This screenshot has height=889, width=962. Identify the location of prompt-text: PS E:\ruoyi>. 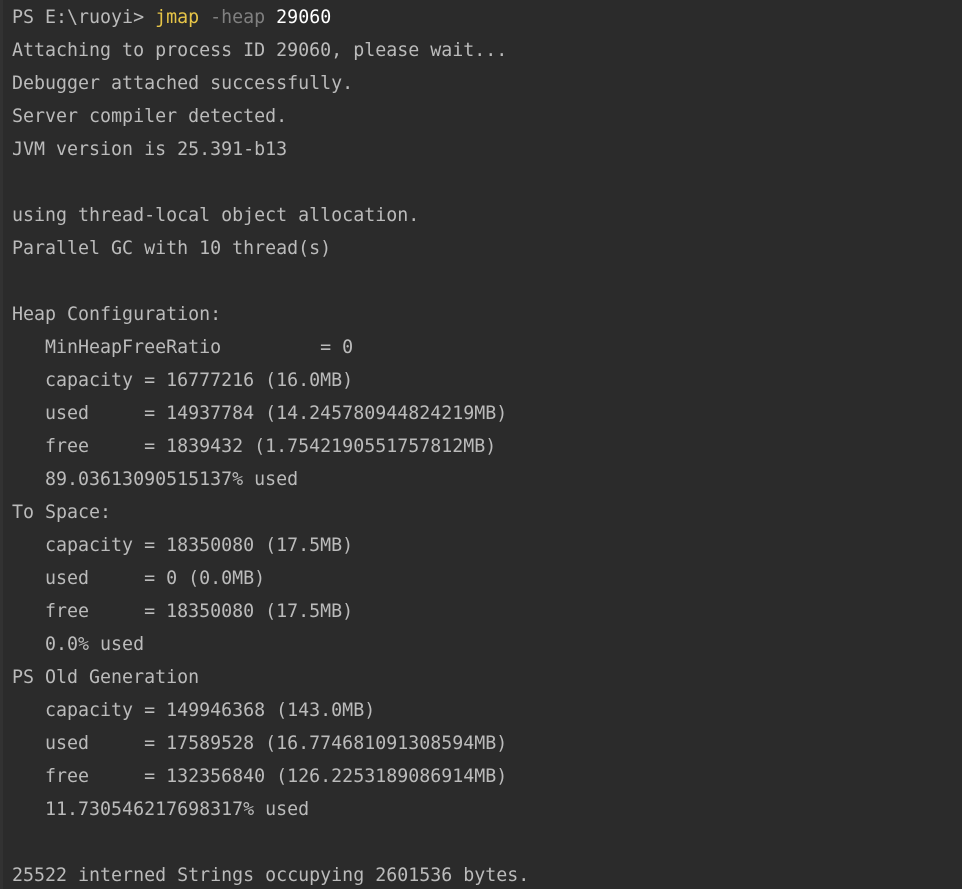
(84, 17).